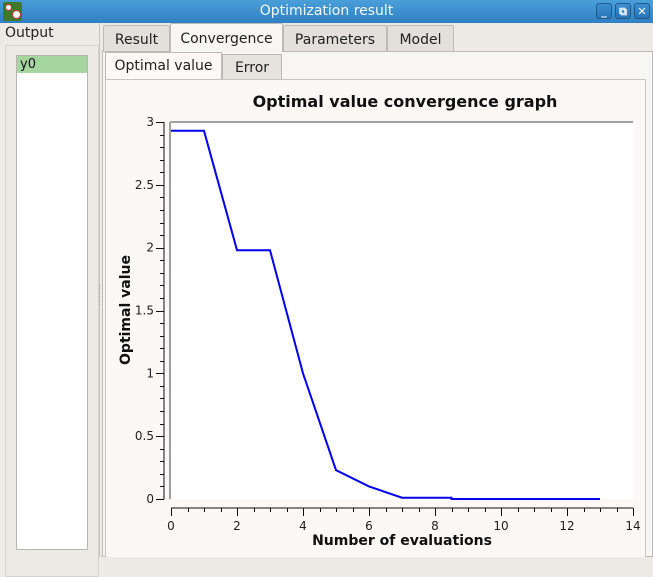  What do you see at coordinates (29, 33) in the screenshot?
I see `output-label: Output` at bounding box center [29, 33].